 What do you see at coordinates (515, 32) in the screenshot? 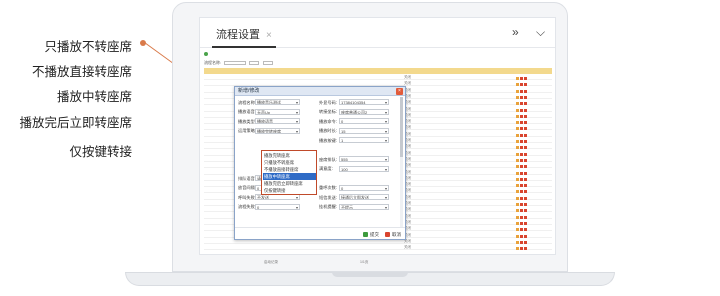
I see `double-chevron-right-icon: »` at bounding box center [515, 32].